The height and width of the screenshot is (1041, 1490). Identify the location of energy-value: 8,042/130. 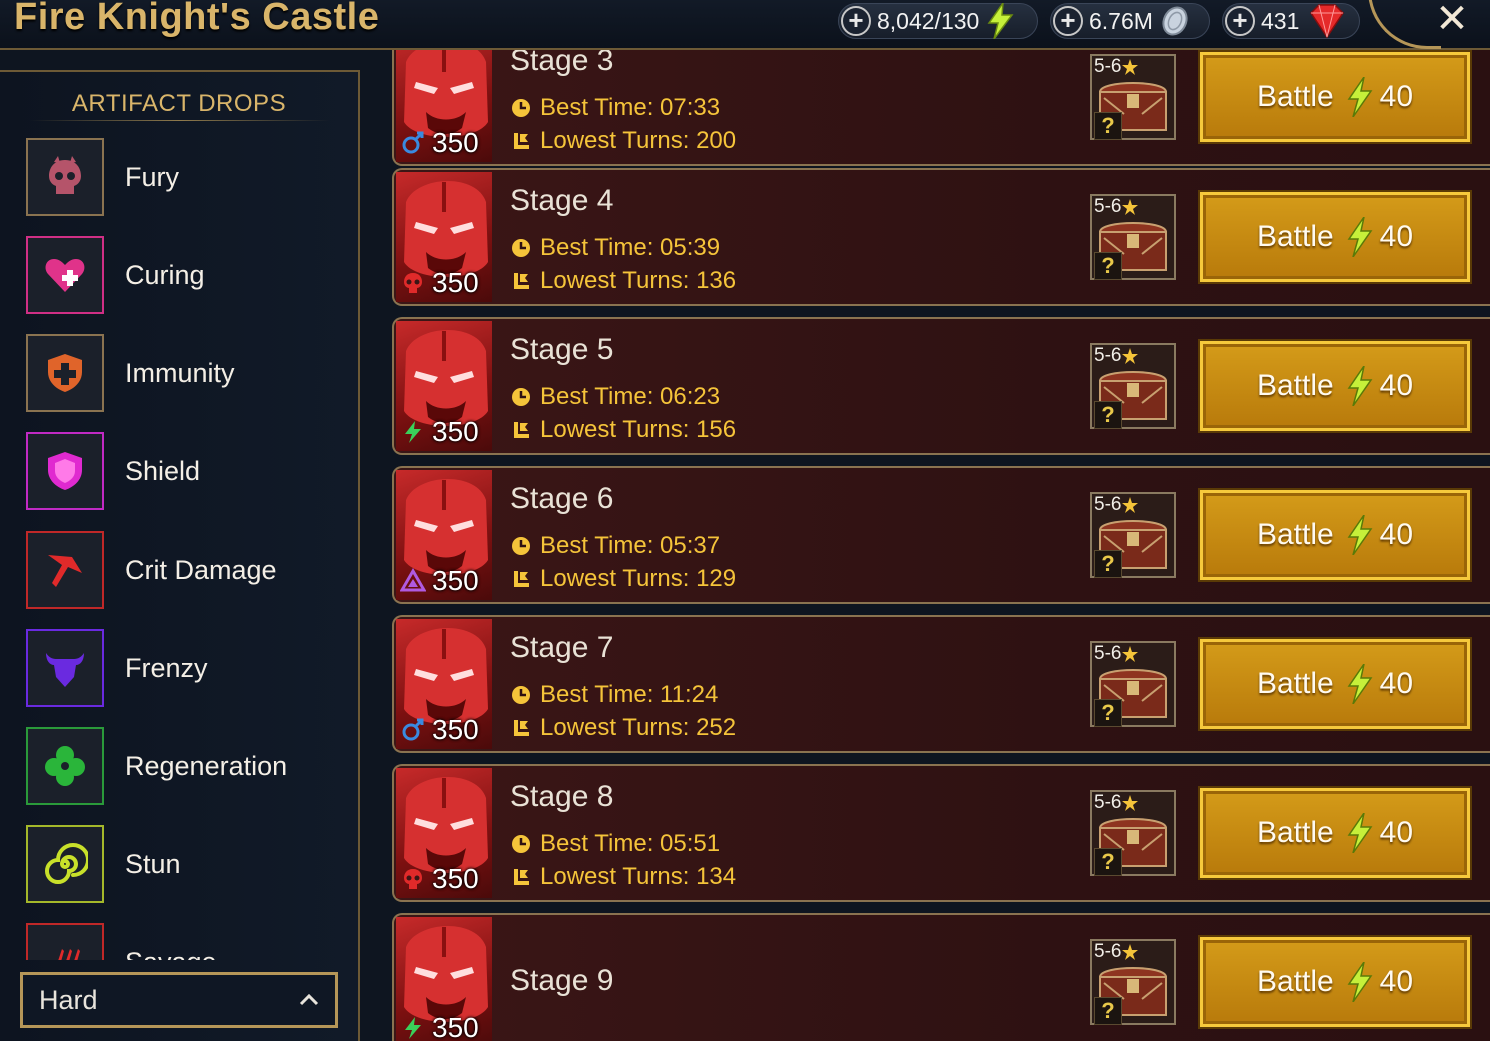
(928, 20).